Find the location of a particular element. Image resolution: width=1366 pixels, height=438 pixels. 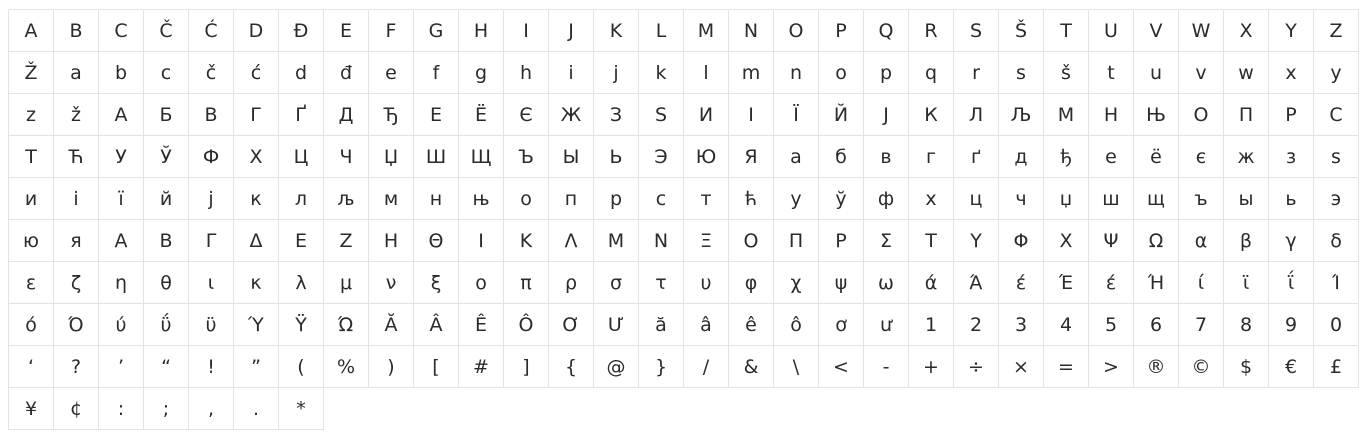

glyph-cell: Β is located at coordinates (166, 241).